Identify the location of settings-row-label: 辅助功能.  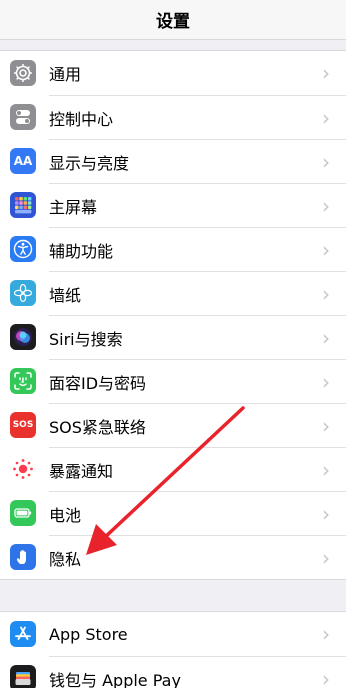
(81, 251).